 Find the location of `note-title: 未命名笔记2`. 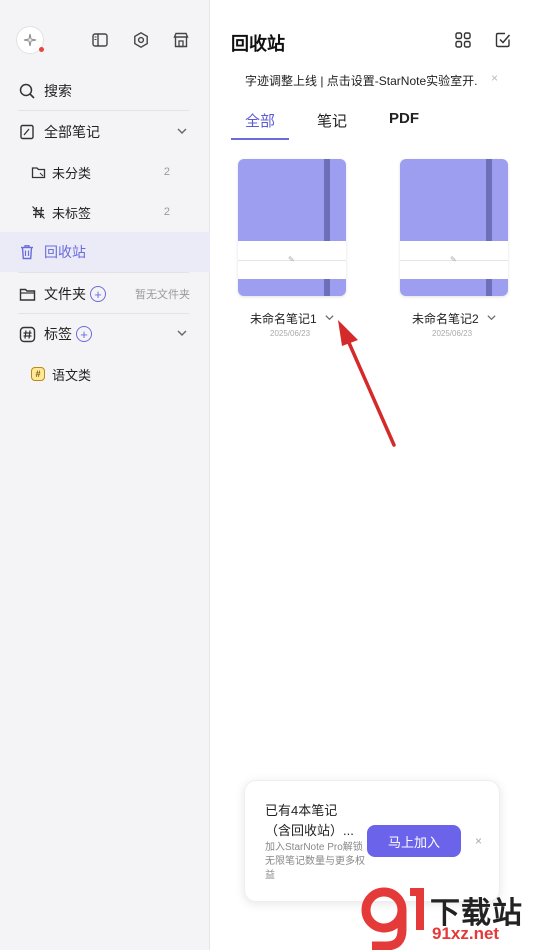

note-title: 未命名笔记2 is located at coordinates (445, 319).